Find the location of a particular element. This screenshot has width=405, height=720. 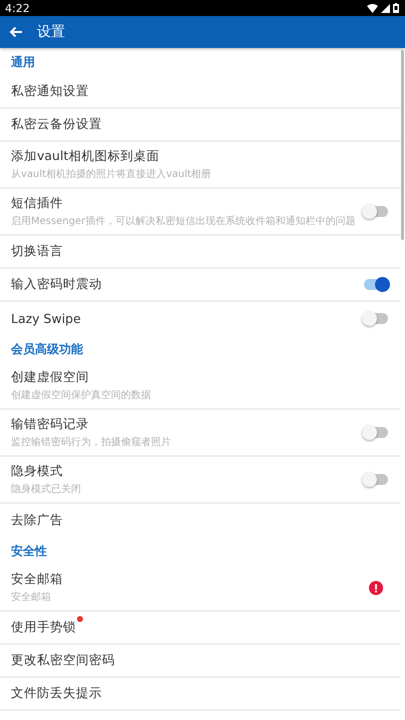

setting-title: 切换语言 is located at coordinates (37, 251).